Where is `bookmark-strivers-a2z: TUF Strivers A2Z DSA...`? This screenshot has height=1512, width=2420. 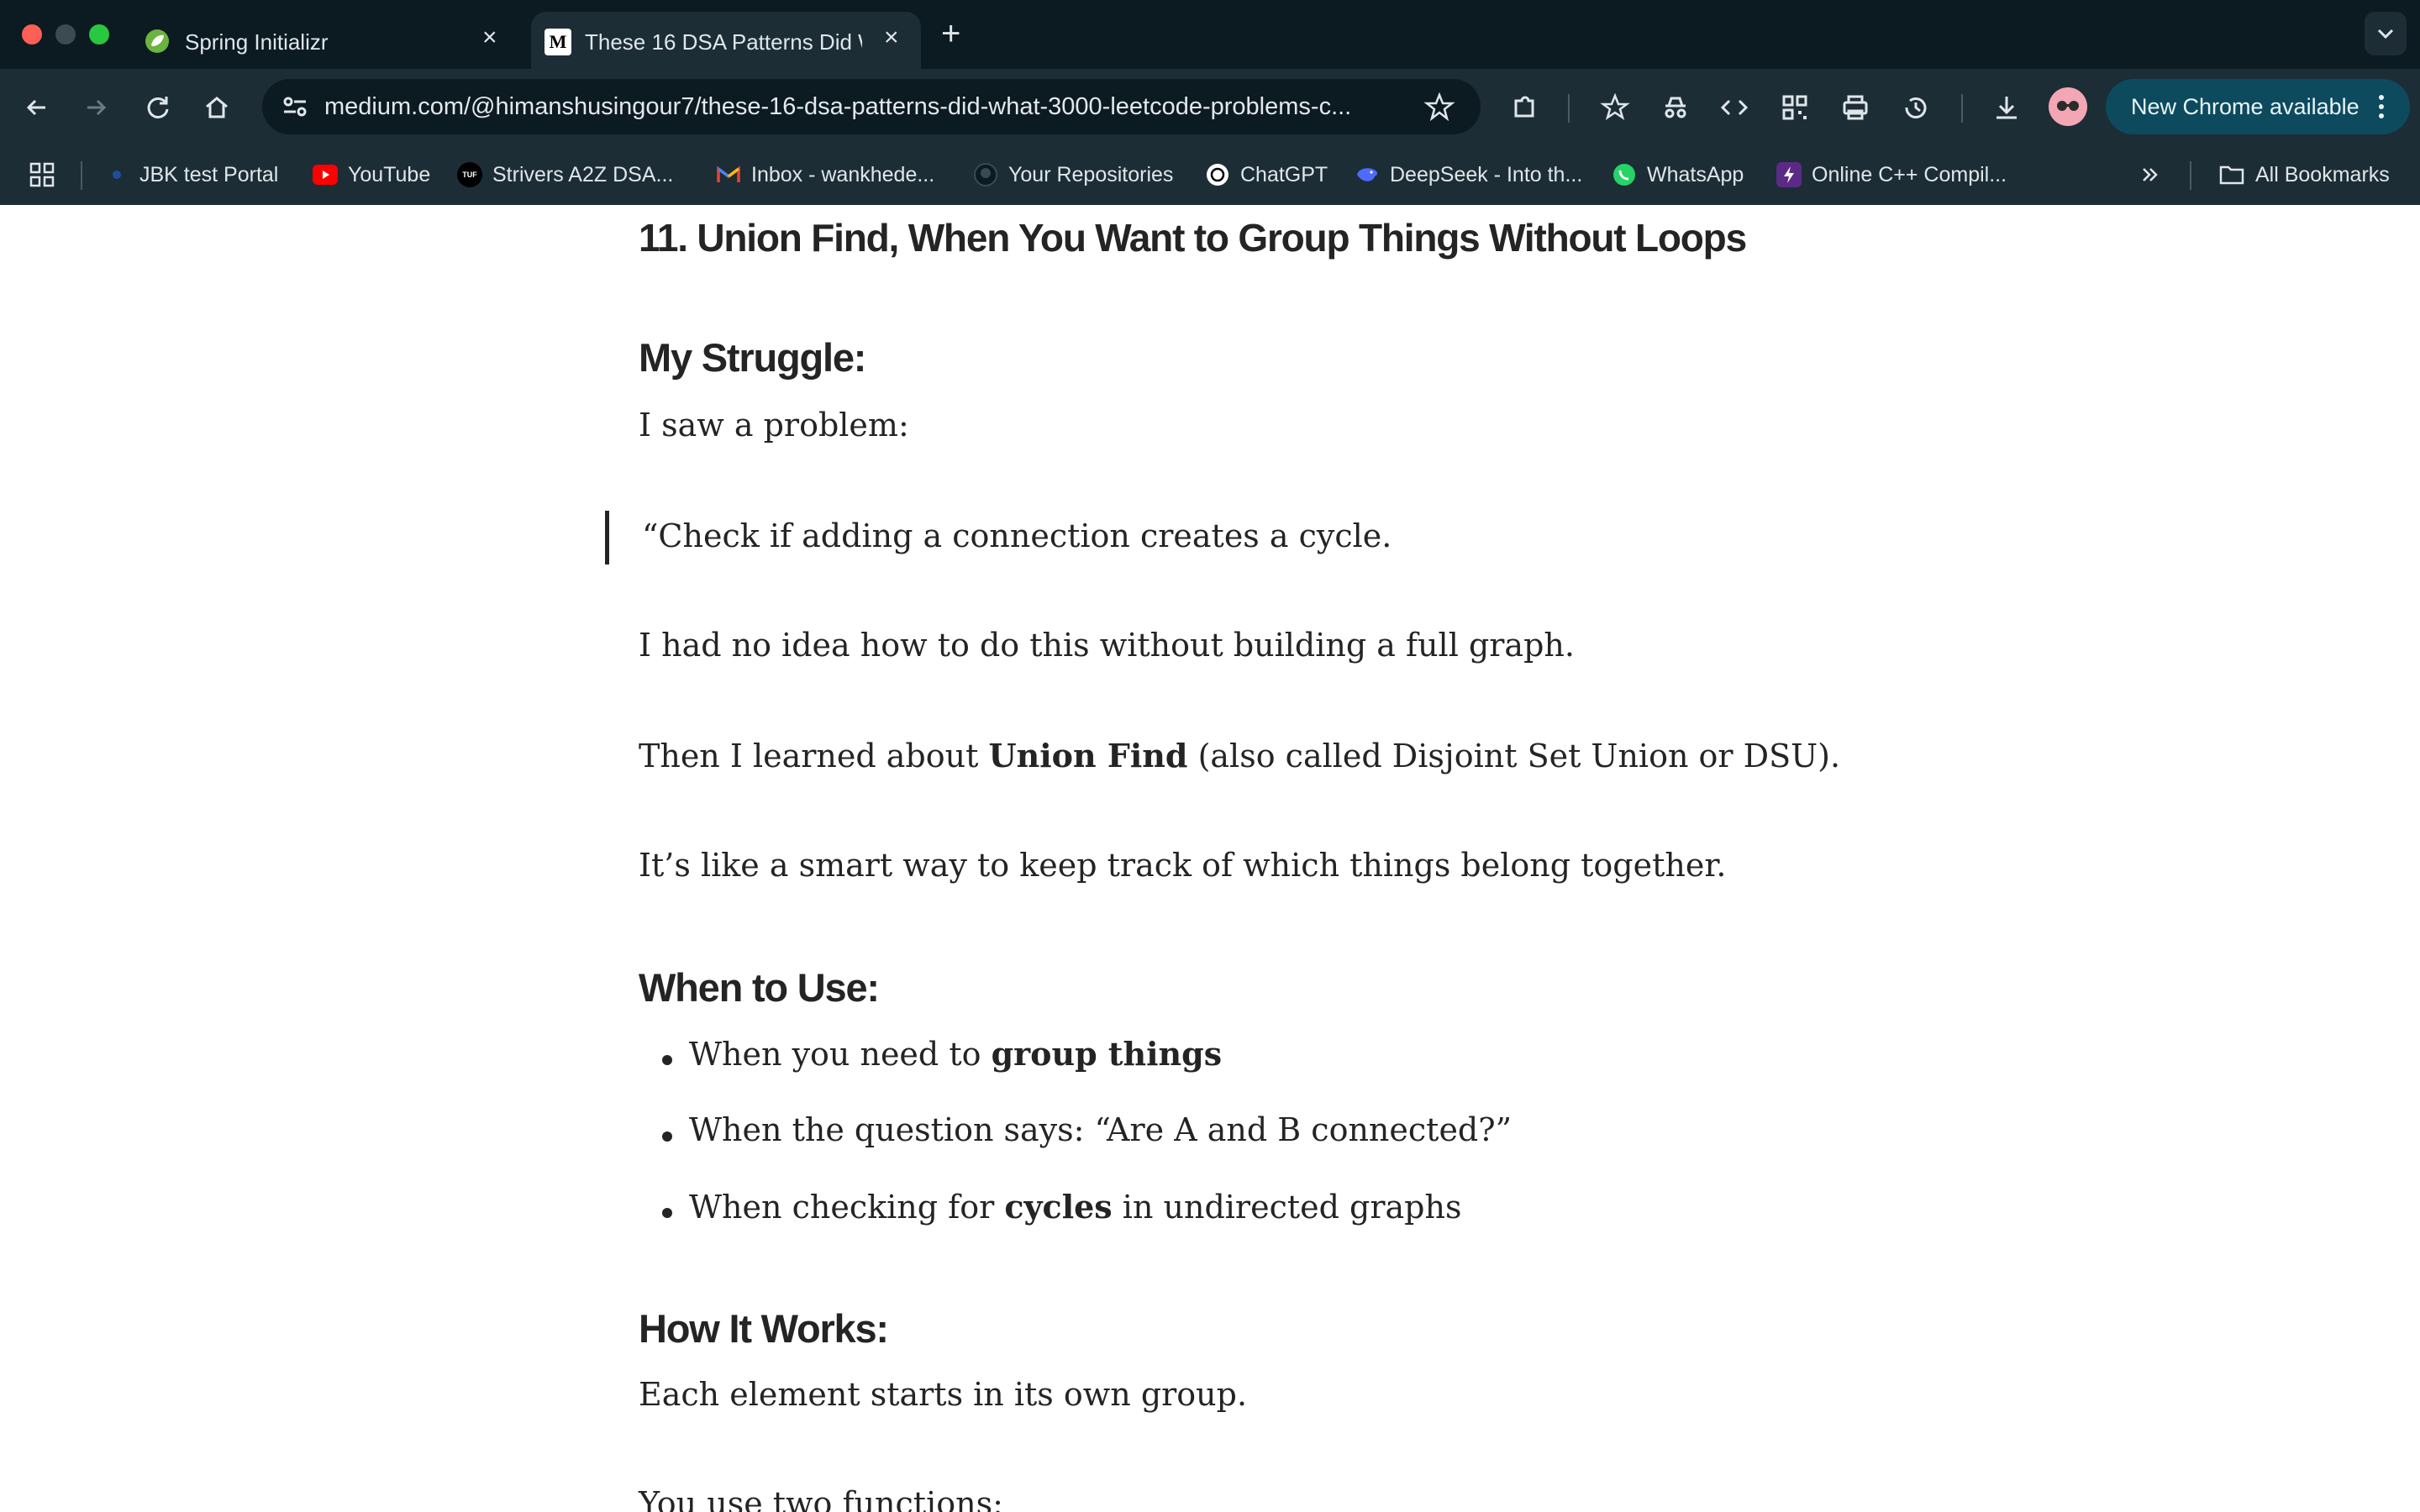 bookmark-strivers-a2z: TUF Strivers A2Z DSA... is located at coordinates (565, 175).